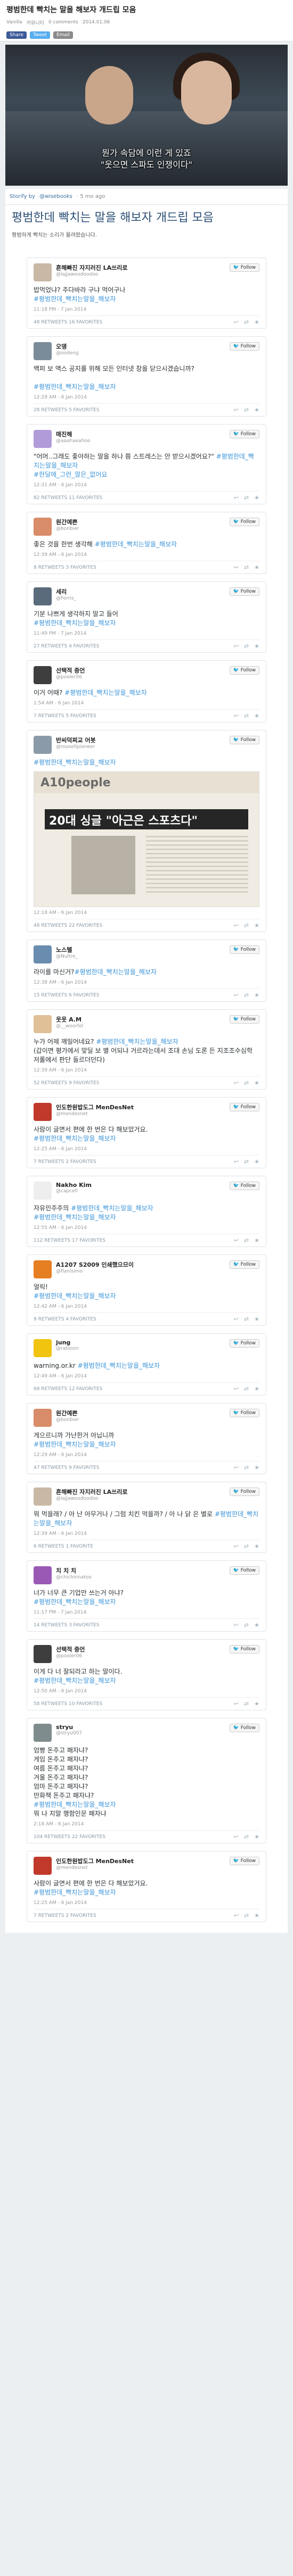 The height and width of the screenshot is (2576, 293). Describe the element at coordinates (146, 311) in the screenshot. I see `tweet-timestamp: 11:18 PM - 7 Jan 2014` at that location.